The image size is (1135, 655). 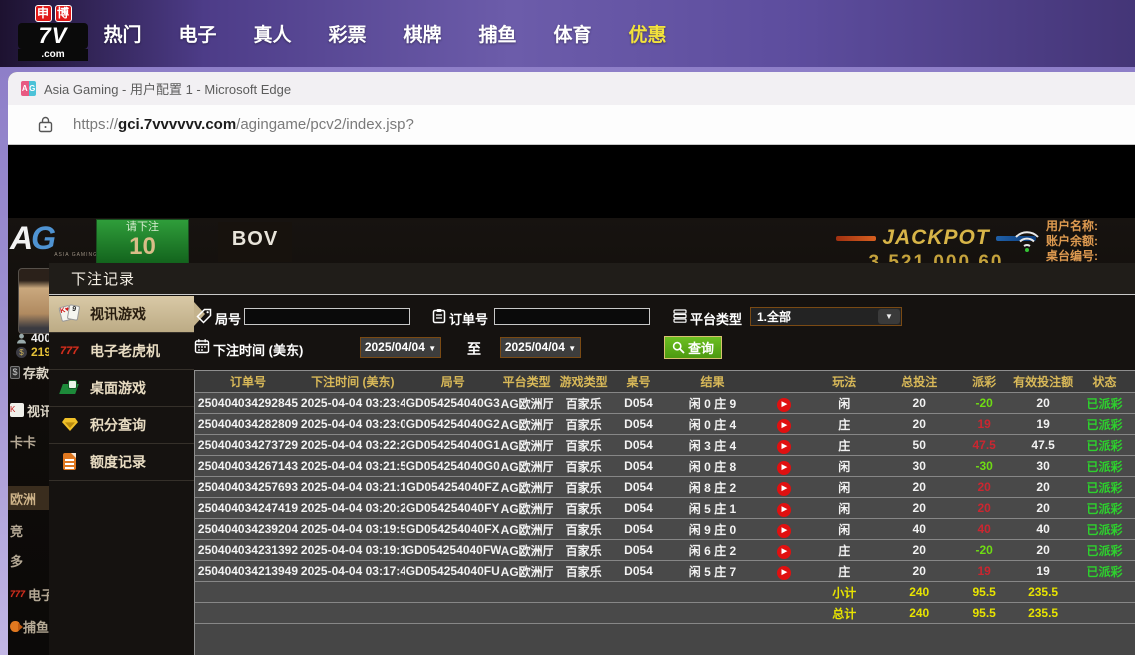 What do you see at coordinates (352, 424) in the screenshot?
I see `table-cell: 2025-04-04 03:23:03` at bounding box center [352, 424].